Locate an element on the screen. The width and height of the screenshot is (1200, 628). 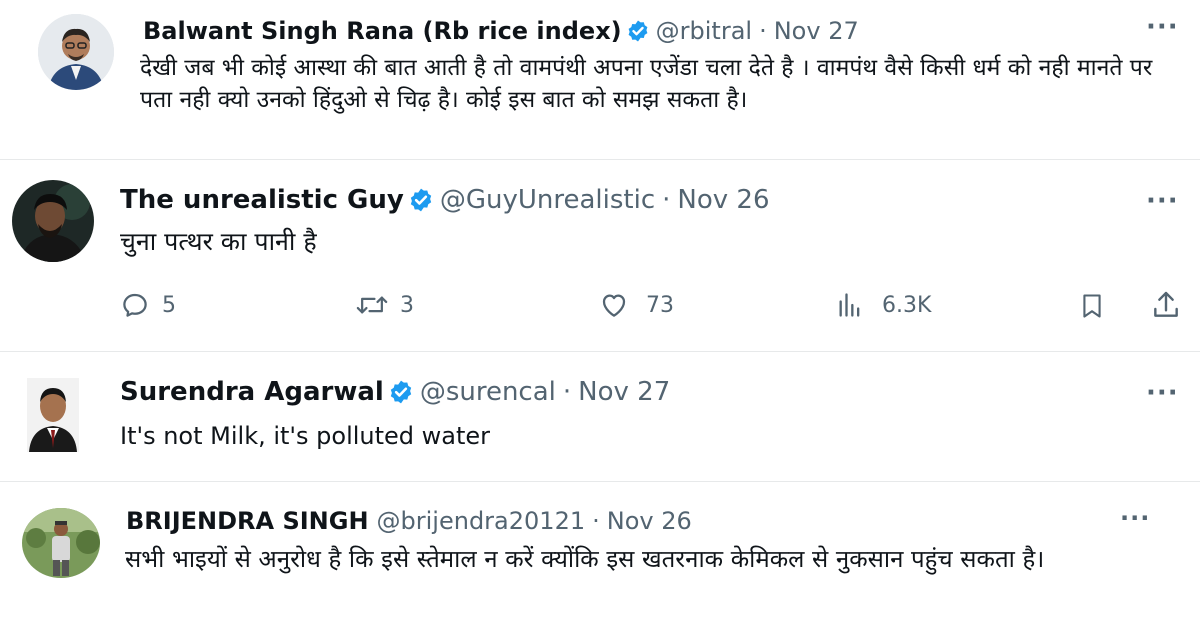
retweet-icon is located at coordinates (372, 305).